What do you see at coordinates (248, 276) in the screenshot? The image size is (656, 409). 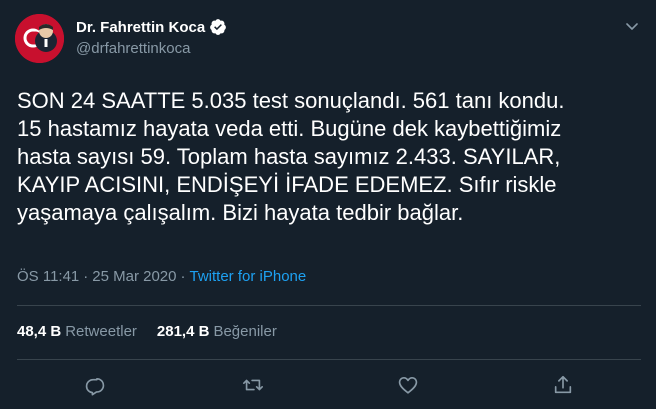 I see `tweet-source-link: Twitter for iPhone` at bounding box center [248, 276].